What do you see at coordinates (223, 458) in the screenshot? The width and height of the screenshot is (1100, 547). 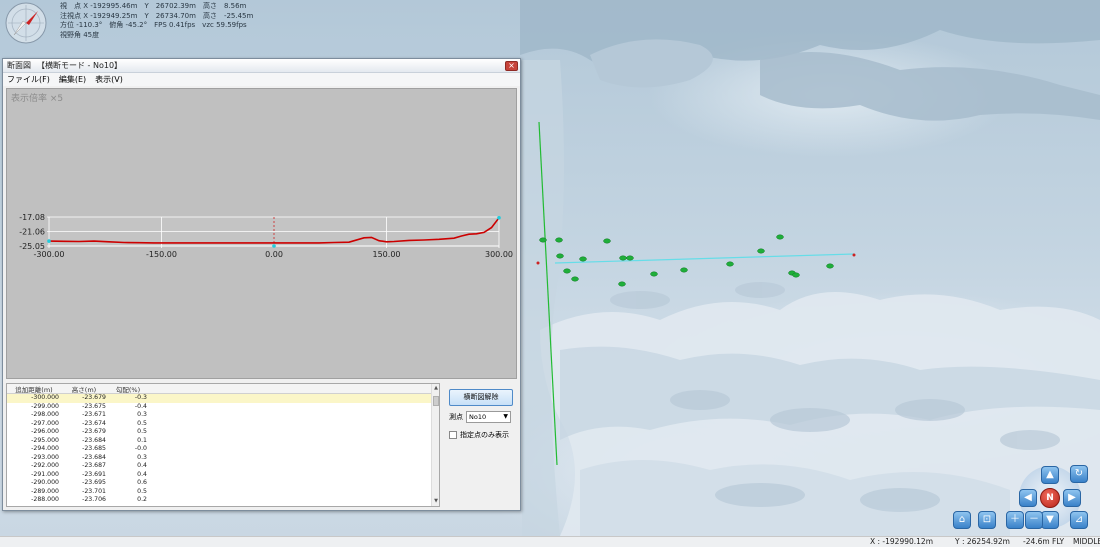 I see `table-row: -293.000 -23.684 0.3` at bounding box center [223, 458].